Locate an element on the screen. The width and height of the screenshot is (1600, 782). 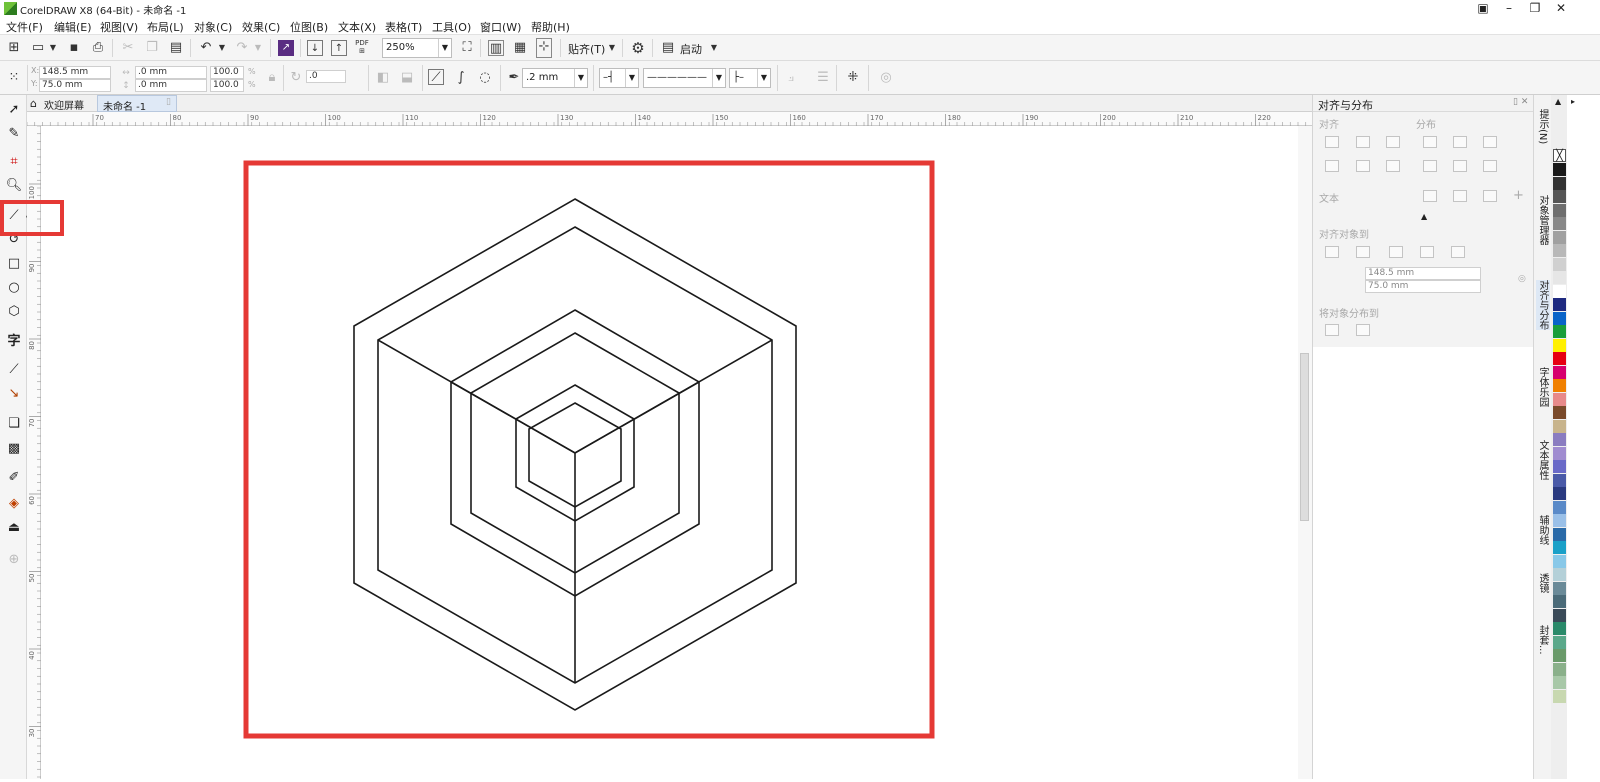
object-x-field: 148.5 mm is located at coordinates (75, 72).